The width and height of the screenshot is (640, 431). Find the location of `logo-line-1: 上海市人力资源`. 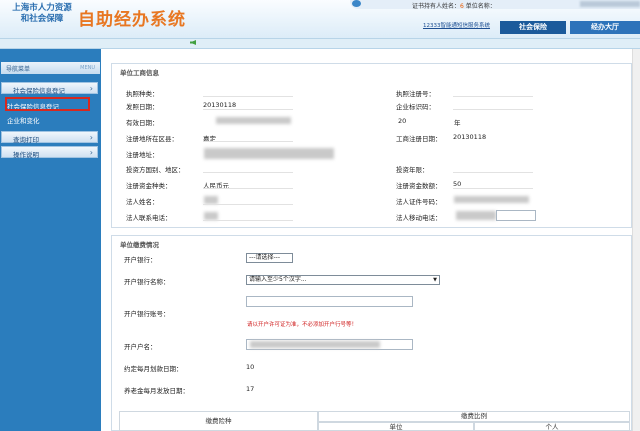

logo-line-1: 上海市人力资源 is located at coordinates (42, 8).